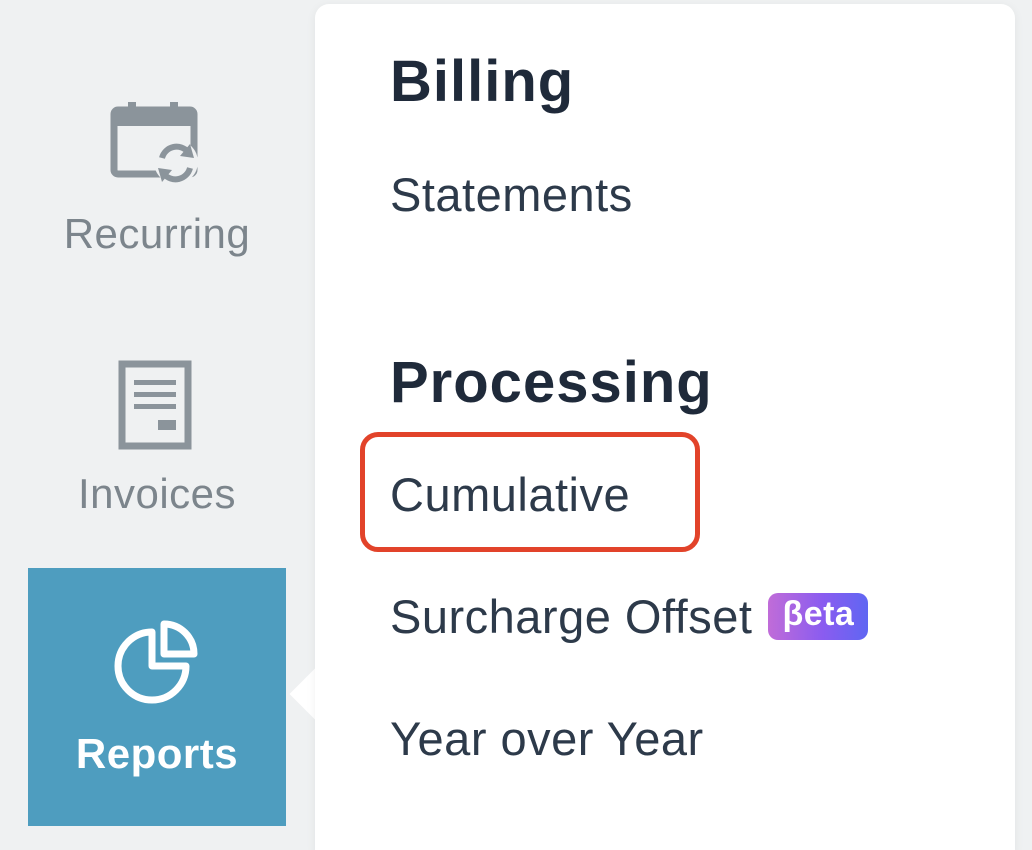 This screenshot has width=1032, height=850. Describe the element at coordinates (571, 616) in the screenshot. I see `menu-link-label: Surcharge Offset` at that location.